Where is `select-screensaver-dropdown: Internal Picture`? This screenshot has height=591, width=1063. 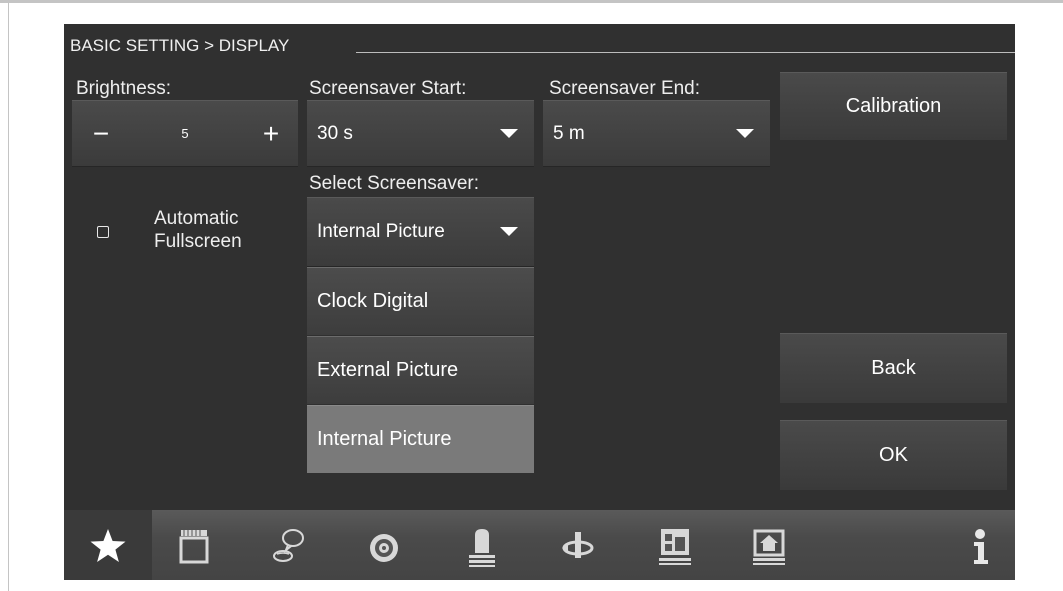
select-screensaver-dropdown: Internal Picture is located at coordinates (420, 232).